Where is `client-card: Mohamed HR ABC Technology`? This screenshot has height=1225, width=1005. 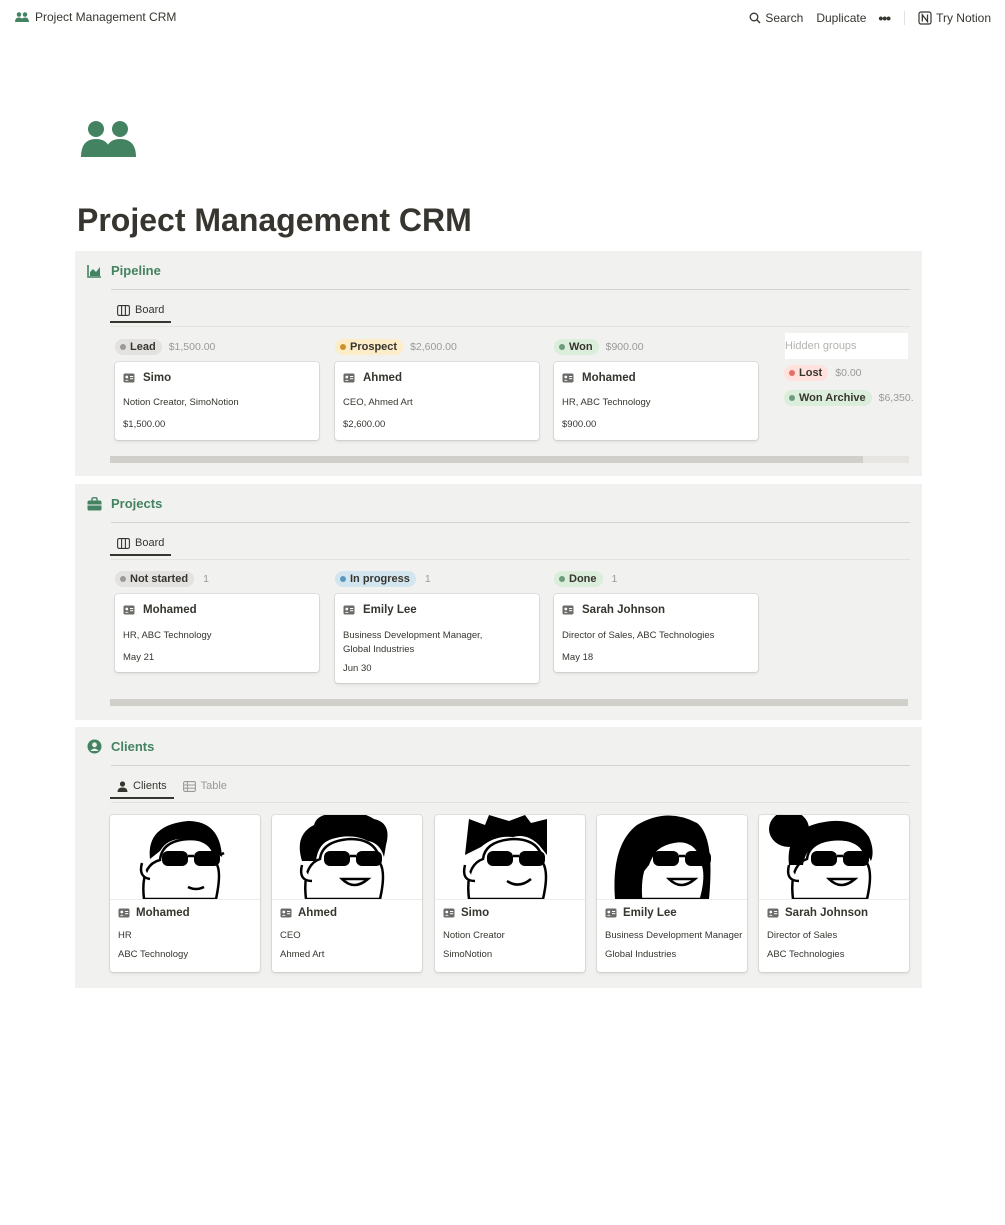 client-card: Mohamed HR ABC Technology is located at coordinates (185, 893).